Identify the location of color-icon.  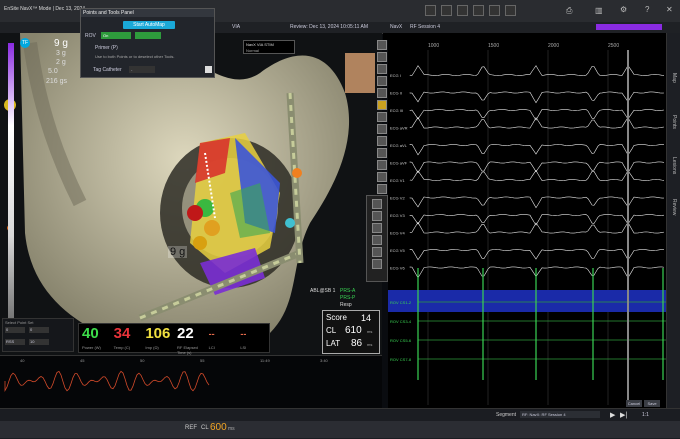
(382, 153).